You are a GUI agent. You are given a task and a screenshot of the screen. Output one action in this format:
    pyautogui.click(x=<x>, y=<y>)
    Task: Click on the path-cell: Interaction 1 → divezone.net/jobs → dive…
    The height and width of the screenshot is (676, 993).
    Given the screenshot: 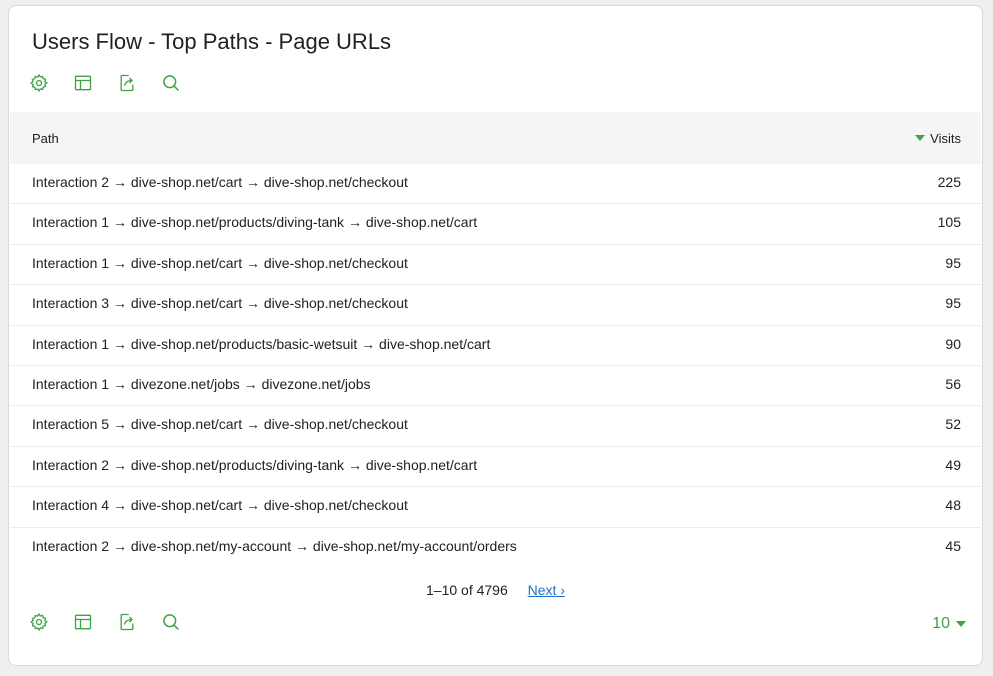 What is the action you would take?
    pyautogui.click(x=201, y=383)
    